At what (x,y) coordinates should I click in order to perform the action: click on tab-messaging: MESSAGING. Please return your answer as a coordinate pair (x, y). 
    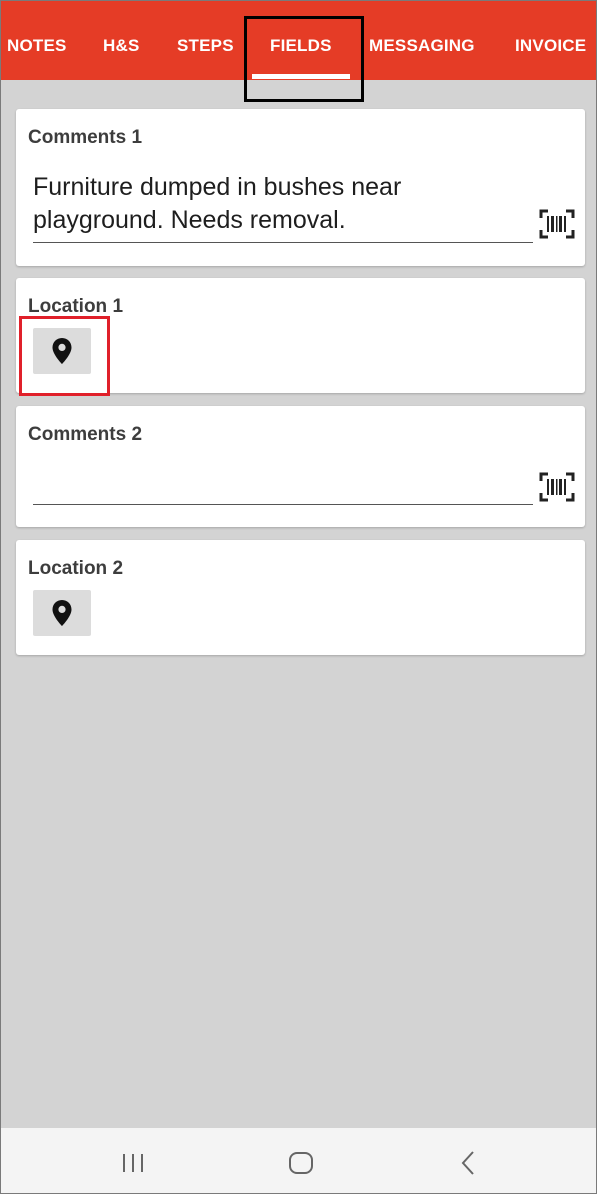
    Looking at the image, I should click on (422, 46).